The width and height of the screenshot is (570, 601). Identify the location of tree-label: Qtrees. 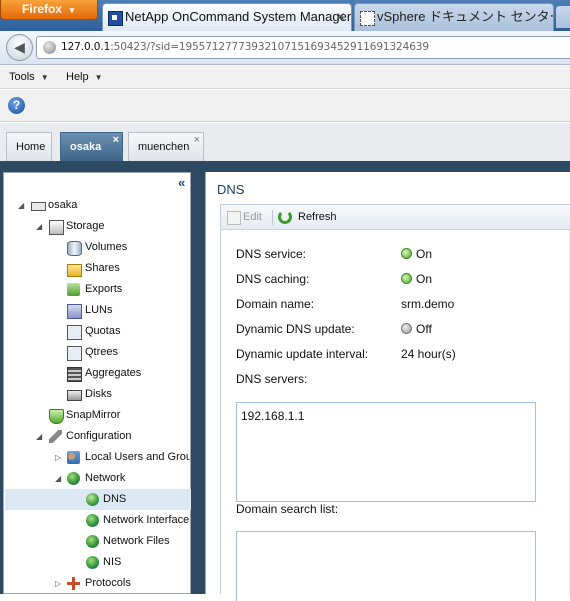
(102, 352).